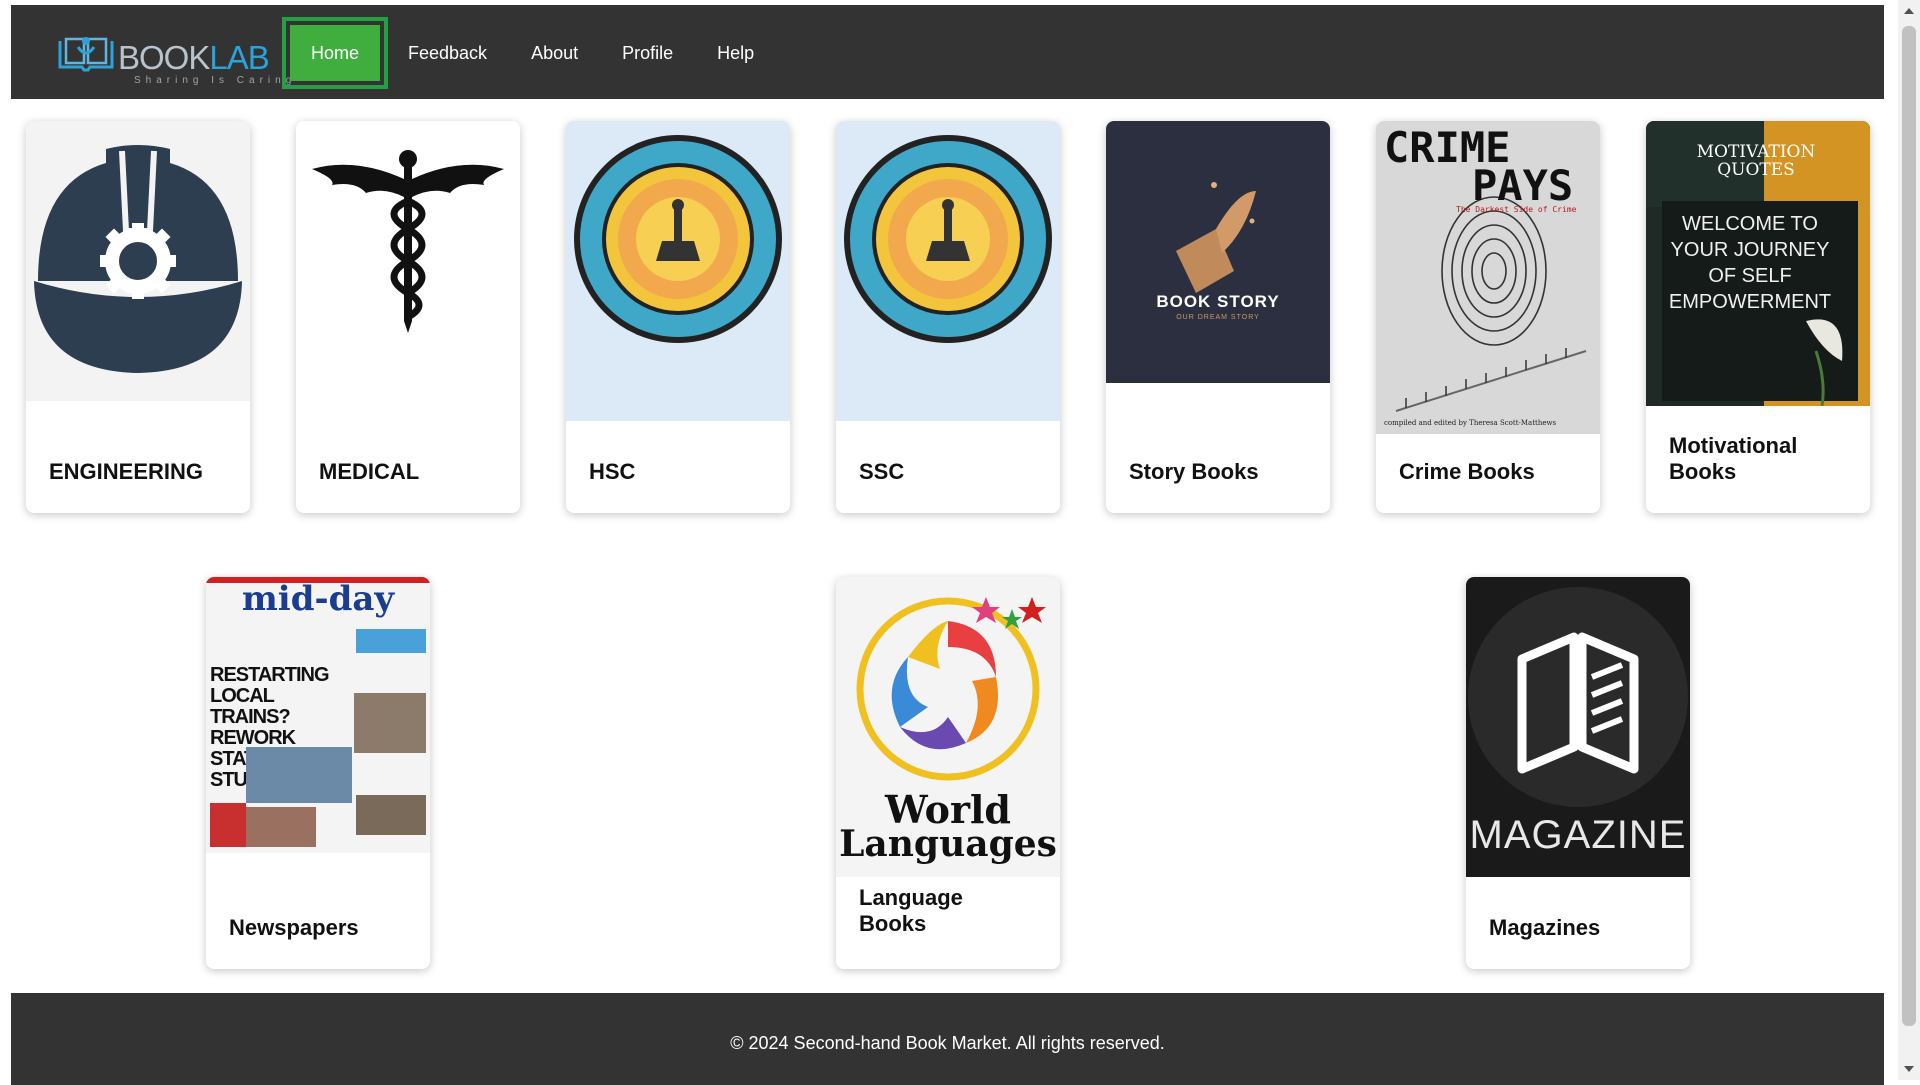  I want to click on cover-title: BOOK STORY, so click(1218, 301).